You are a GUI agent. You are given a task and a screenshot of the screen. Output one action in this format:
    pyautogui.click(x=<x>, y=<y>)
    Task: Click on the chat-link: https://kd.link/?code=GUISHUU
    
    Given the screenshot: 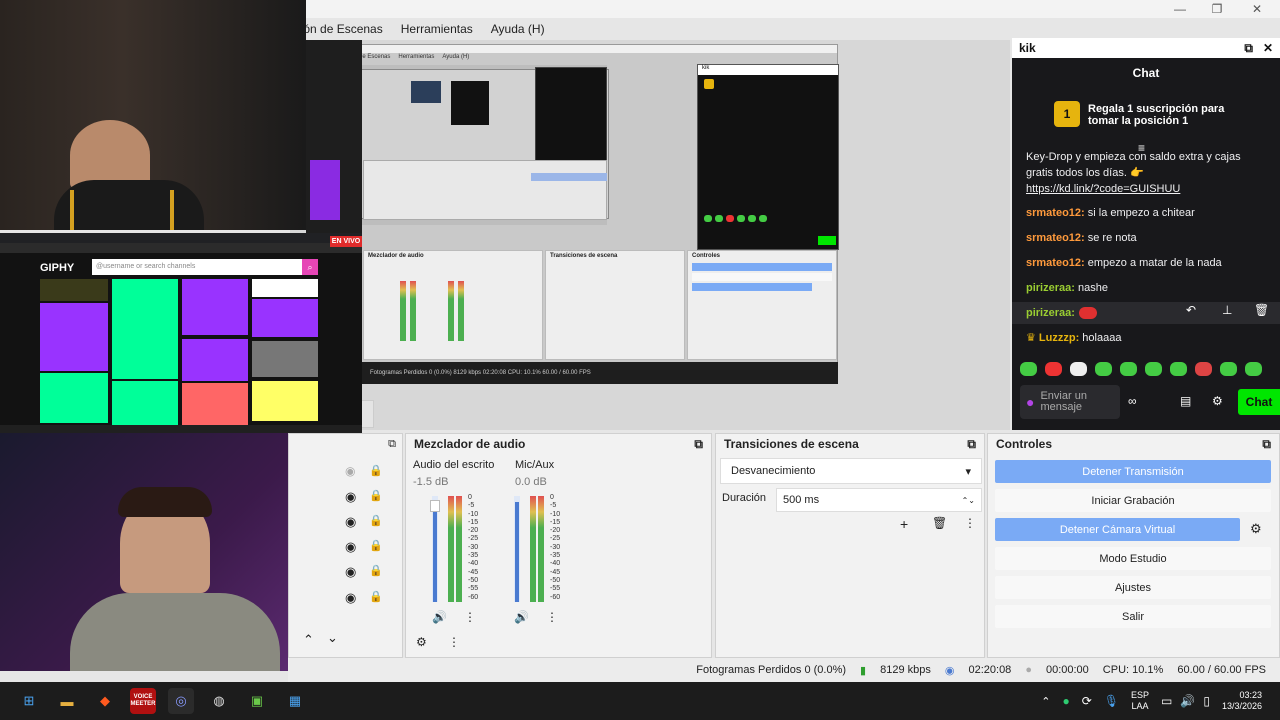 What is the action you would take?
    pyautogui.click(x=1146, y=189)
    